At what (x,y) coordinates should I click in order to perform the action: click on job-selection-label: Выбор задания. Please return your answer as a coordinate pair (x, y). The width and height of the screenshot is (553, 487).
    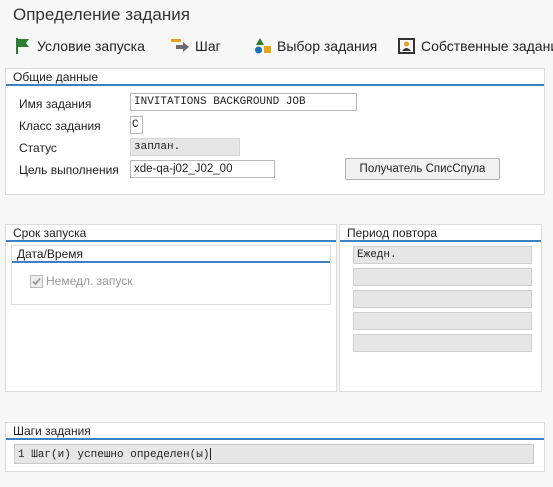
    Looking at the image, I should click on (327, 46).